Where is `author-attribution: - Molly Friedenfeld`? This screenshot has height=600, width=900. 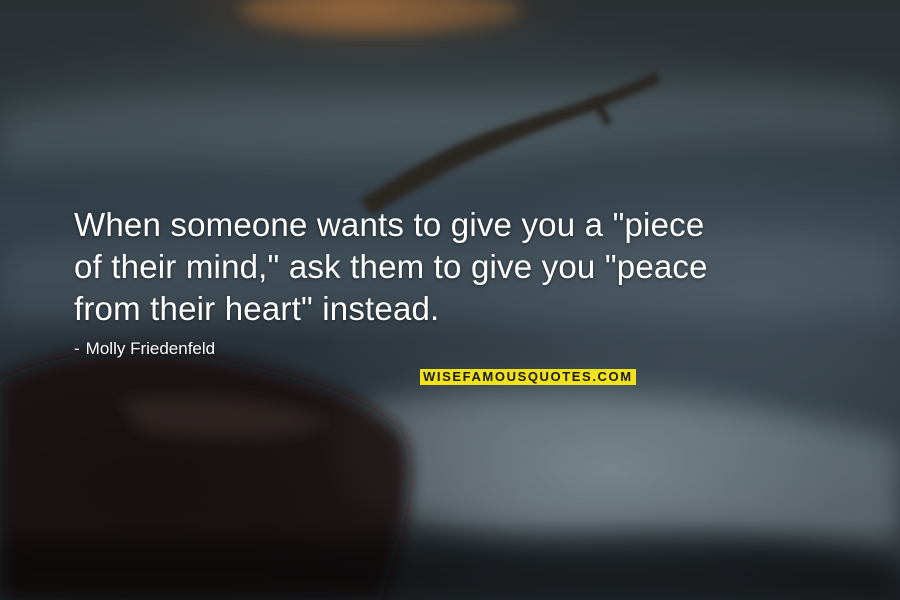 author-attribution: - Molly Friedenfeld is located at coordinates (144, 349).